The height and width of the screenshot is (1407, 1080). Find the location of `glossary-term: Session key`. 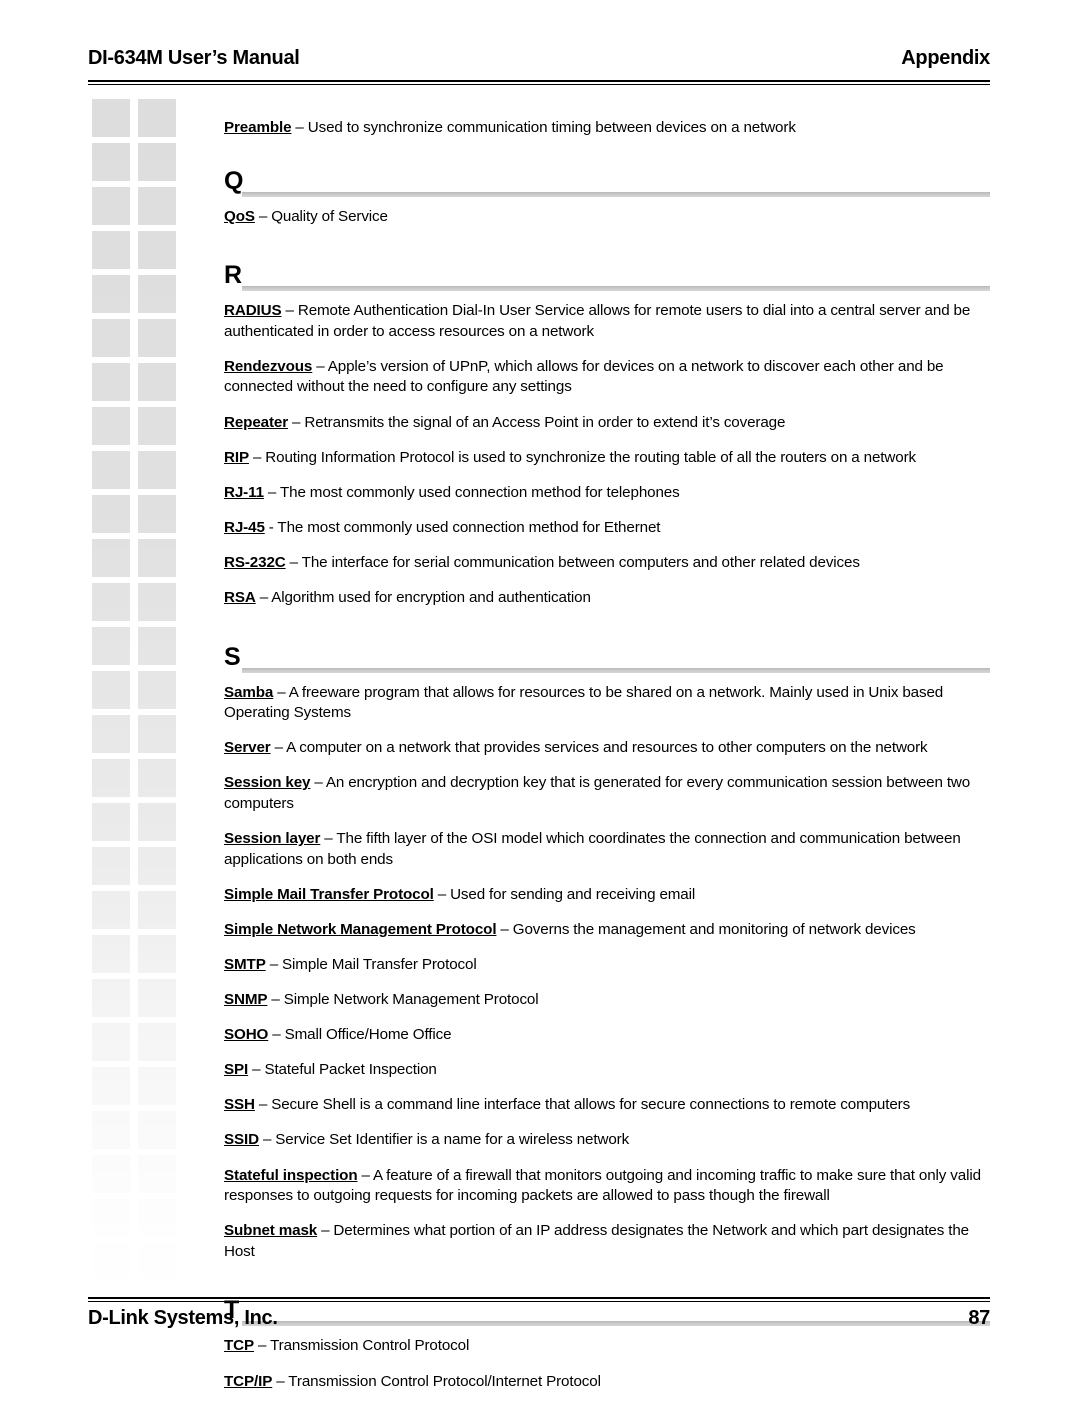

glossary-term: Session key is located at coordinates (267, 783).